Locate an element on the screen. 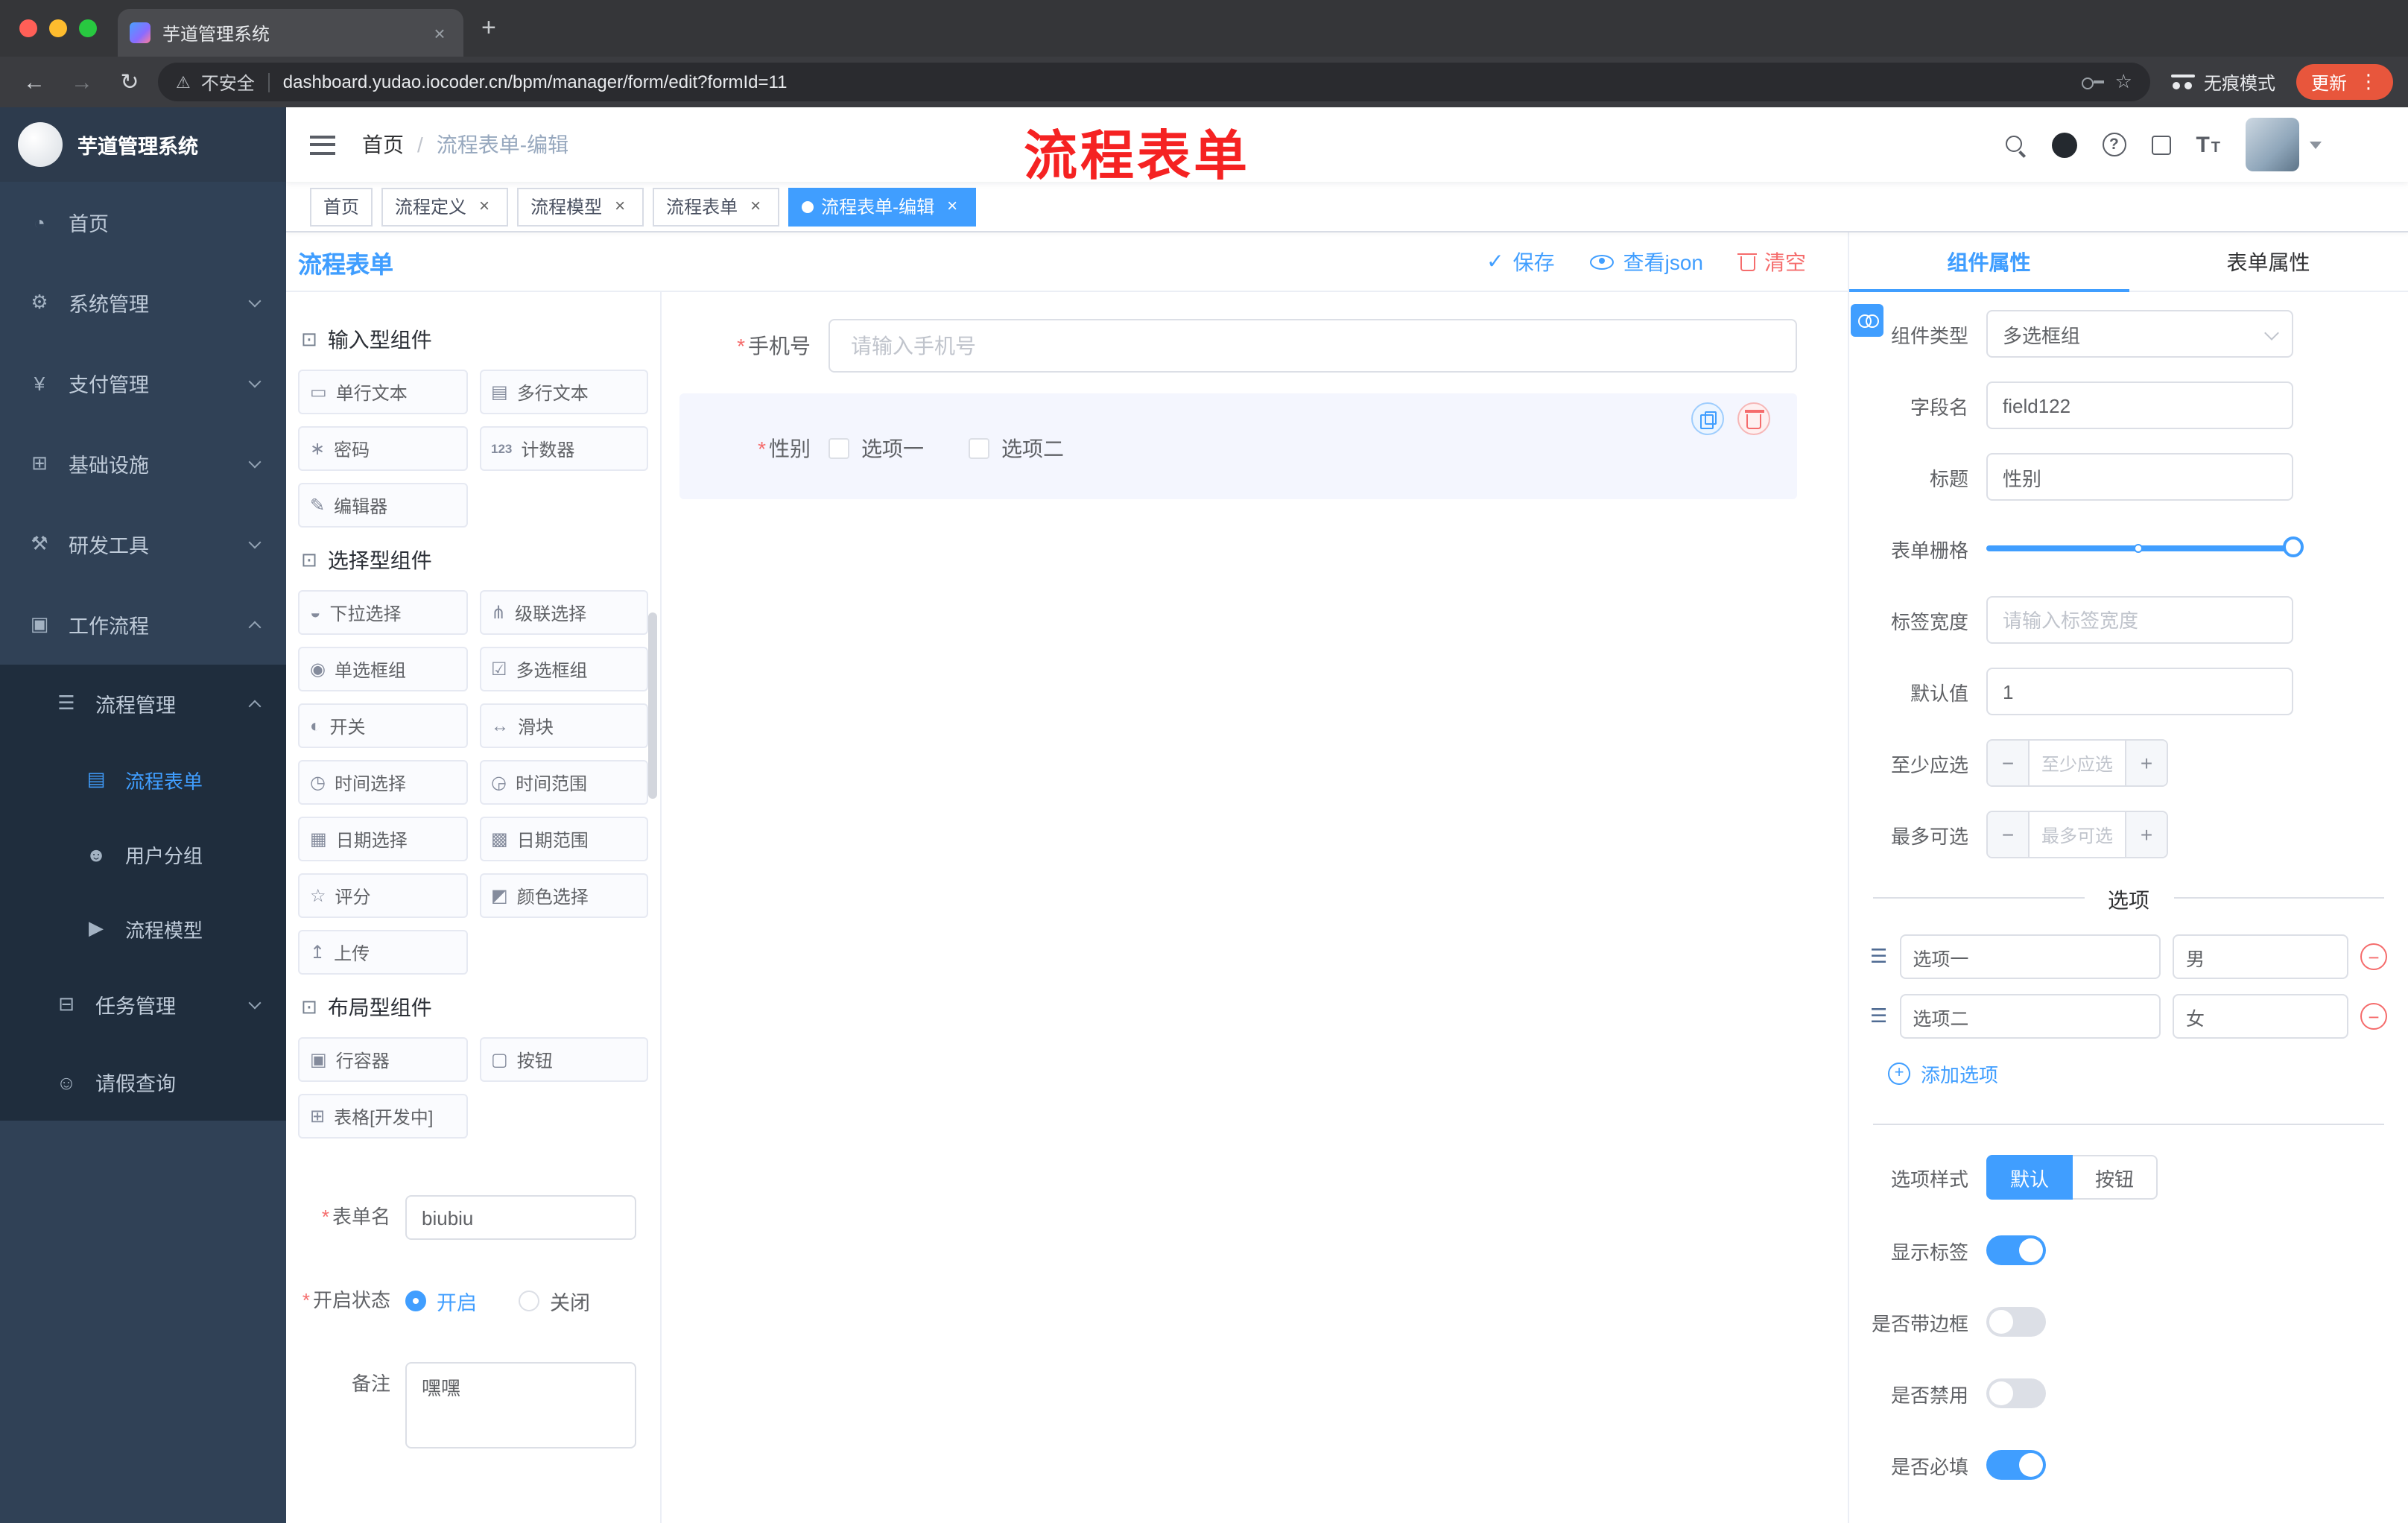  font-size-icon: TT is located at coordinates (2208, 144).